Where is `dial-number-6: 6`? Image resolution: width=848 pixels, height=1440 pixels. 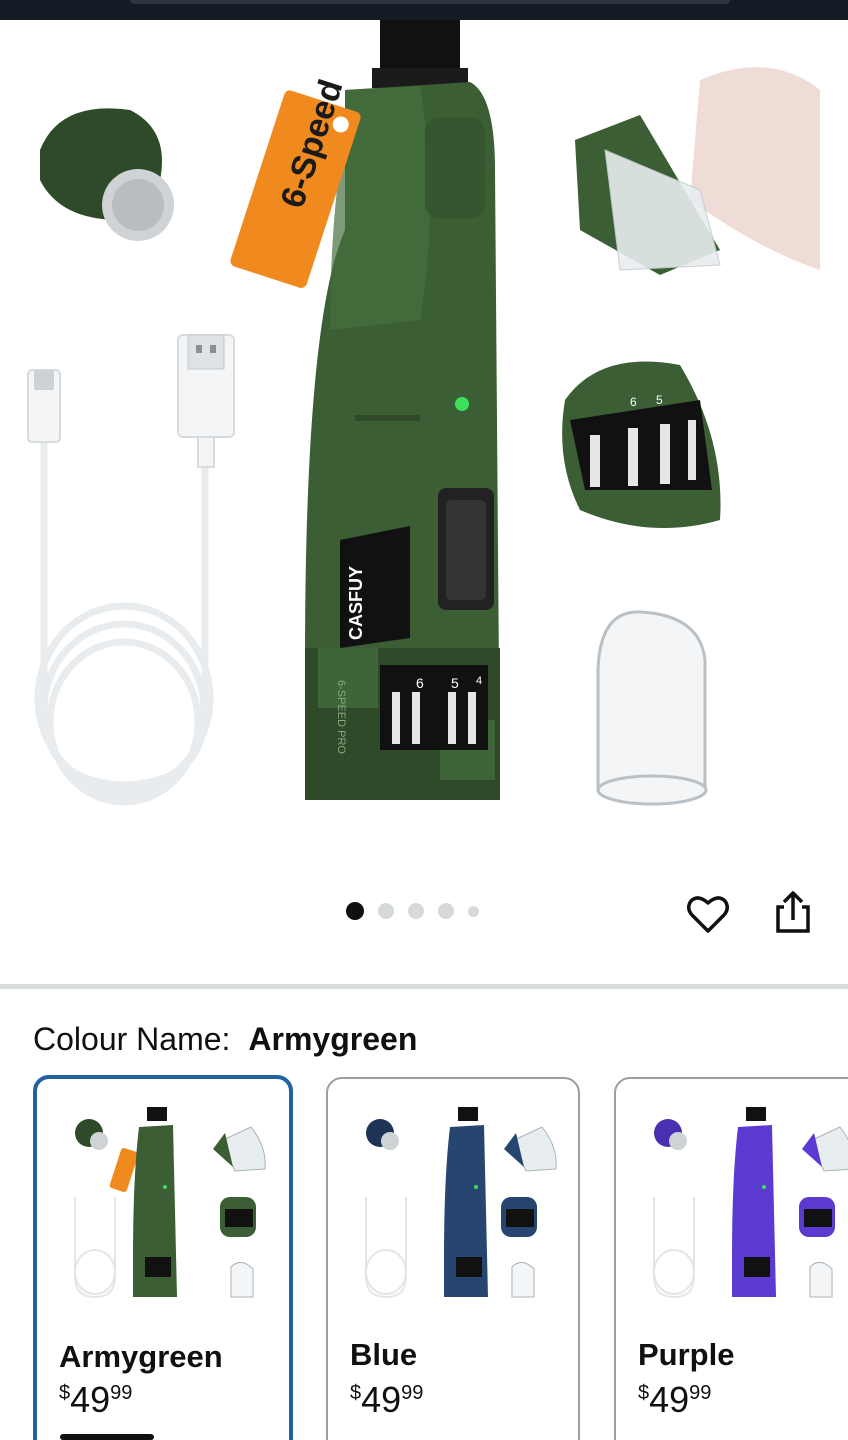 dial-number-6: 6 is located at coordinates (420, 683).